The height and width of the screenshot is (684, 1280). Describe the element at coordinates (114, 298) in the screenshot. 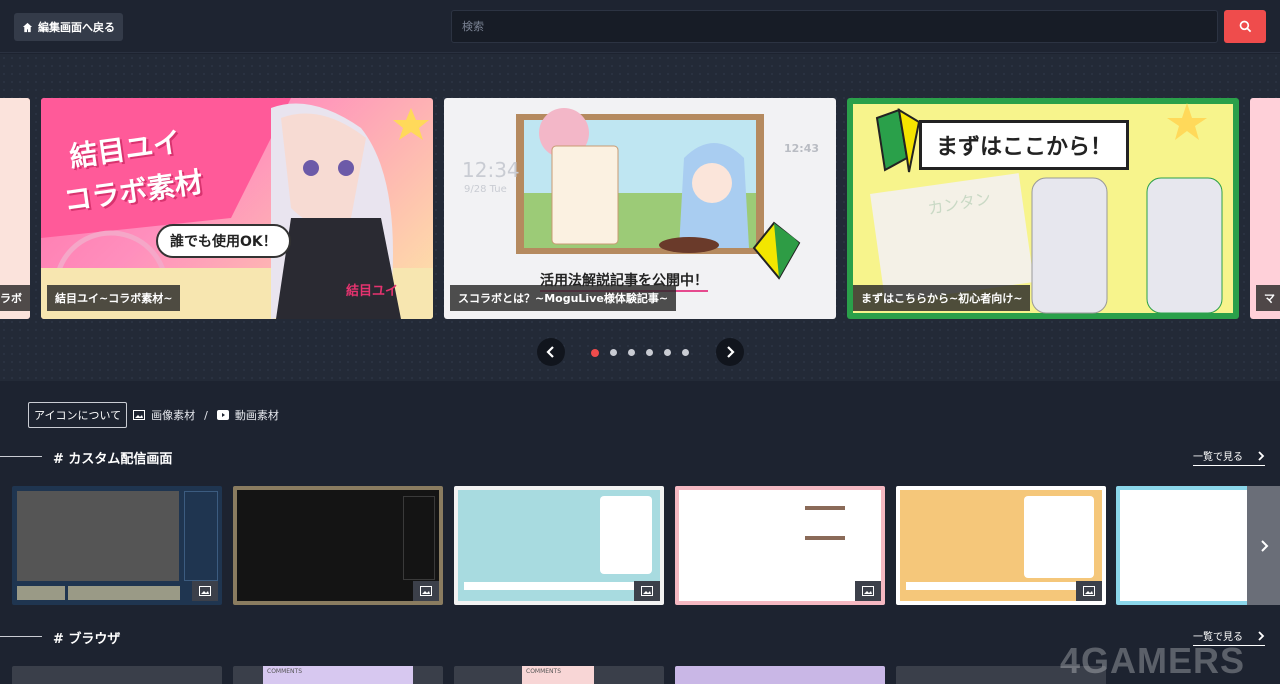

I see `slide-caption: 結目ユイ~コラボ素材~` at that location.